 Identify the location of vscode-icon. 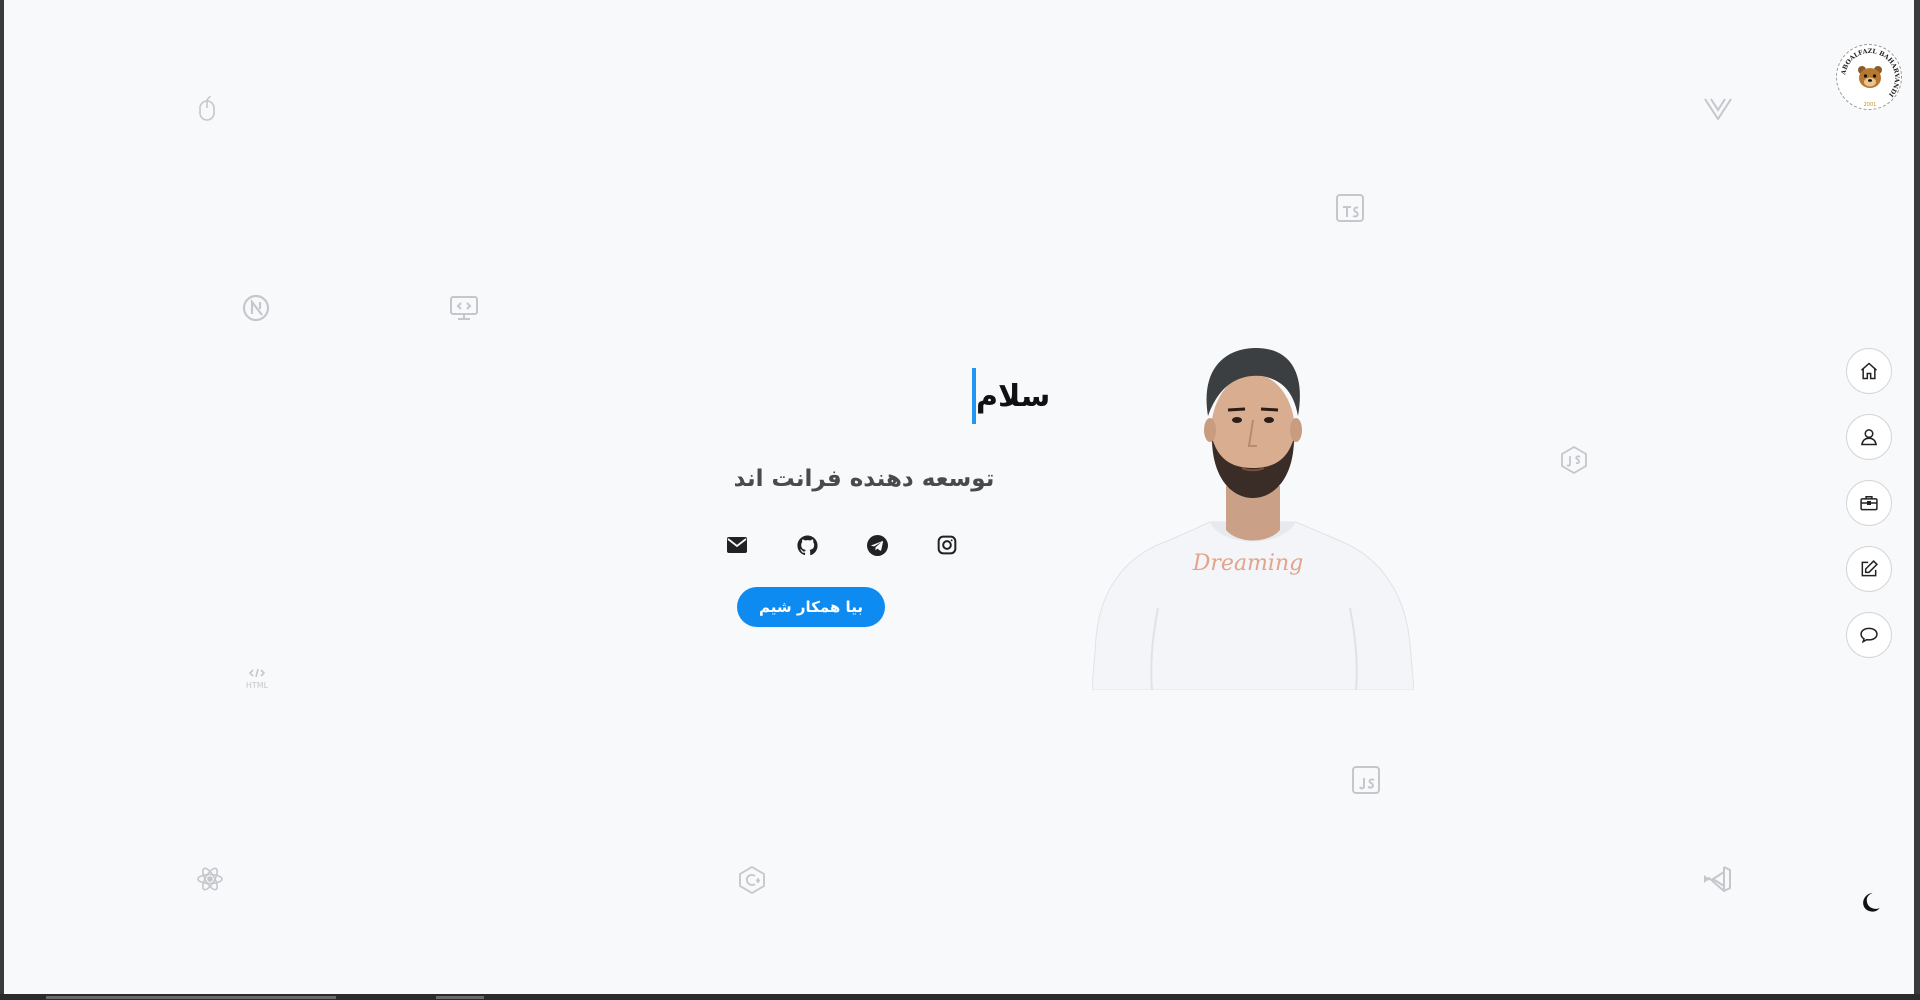
(1718, 879).